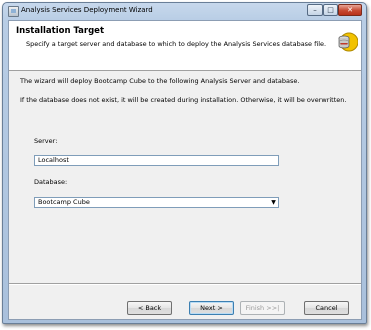 The image size is (371, 330). I want to click on close-button: ✕, so click(350, 10).